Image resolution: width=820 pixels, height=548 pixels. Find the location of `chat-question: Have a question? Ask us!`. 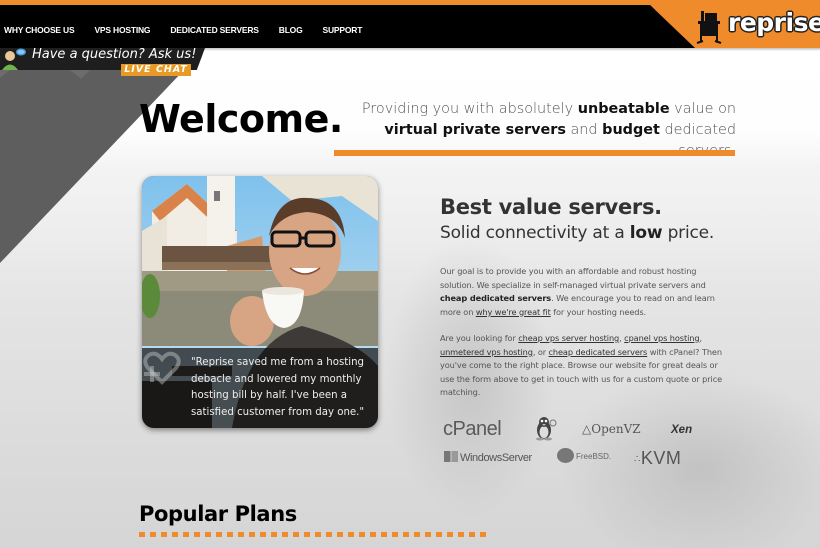

chat-question: Have a question? Ask us! is located at coordinates (114, 54).